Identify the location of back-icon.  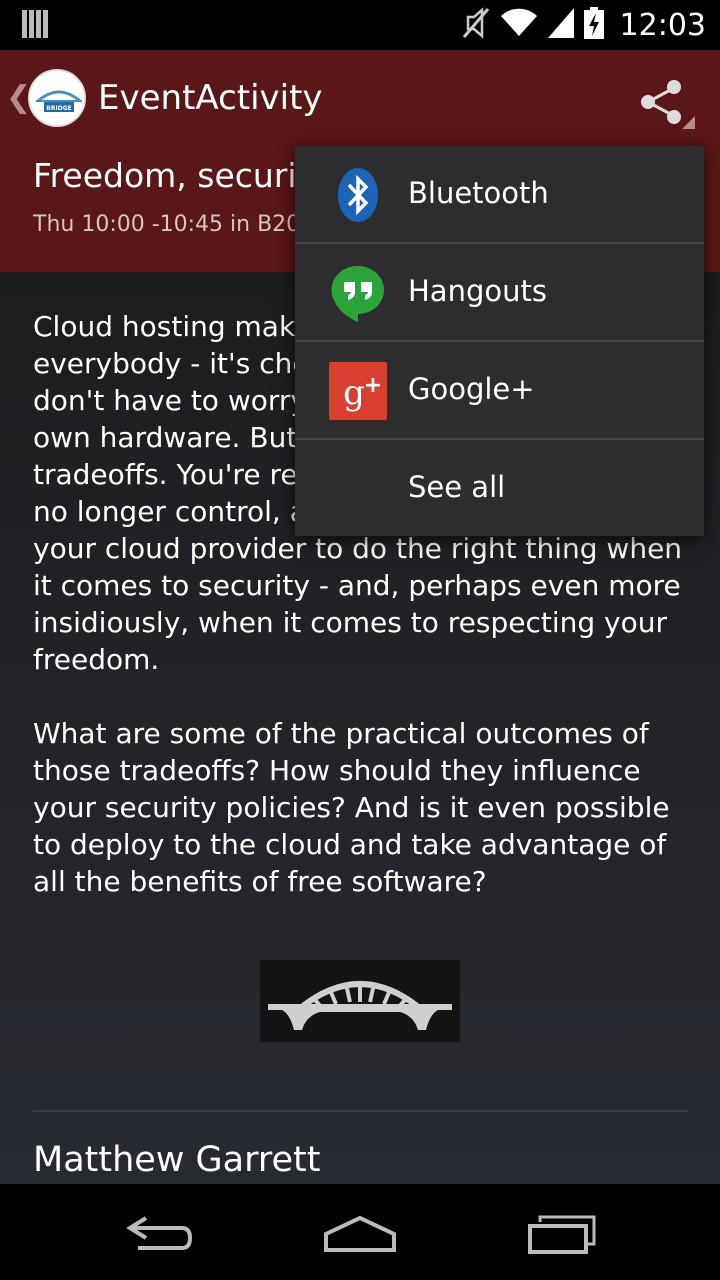
(160, 1234).